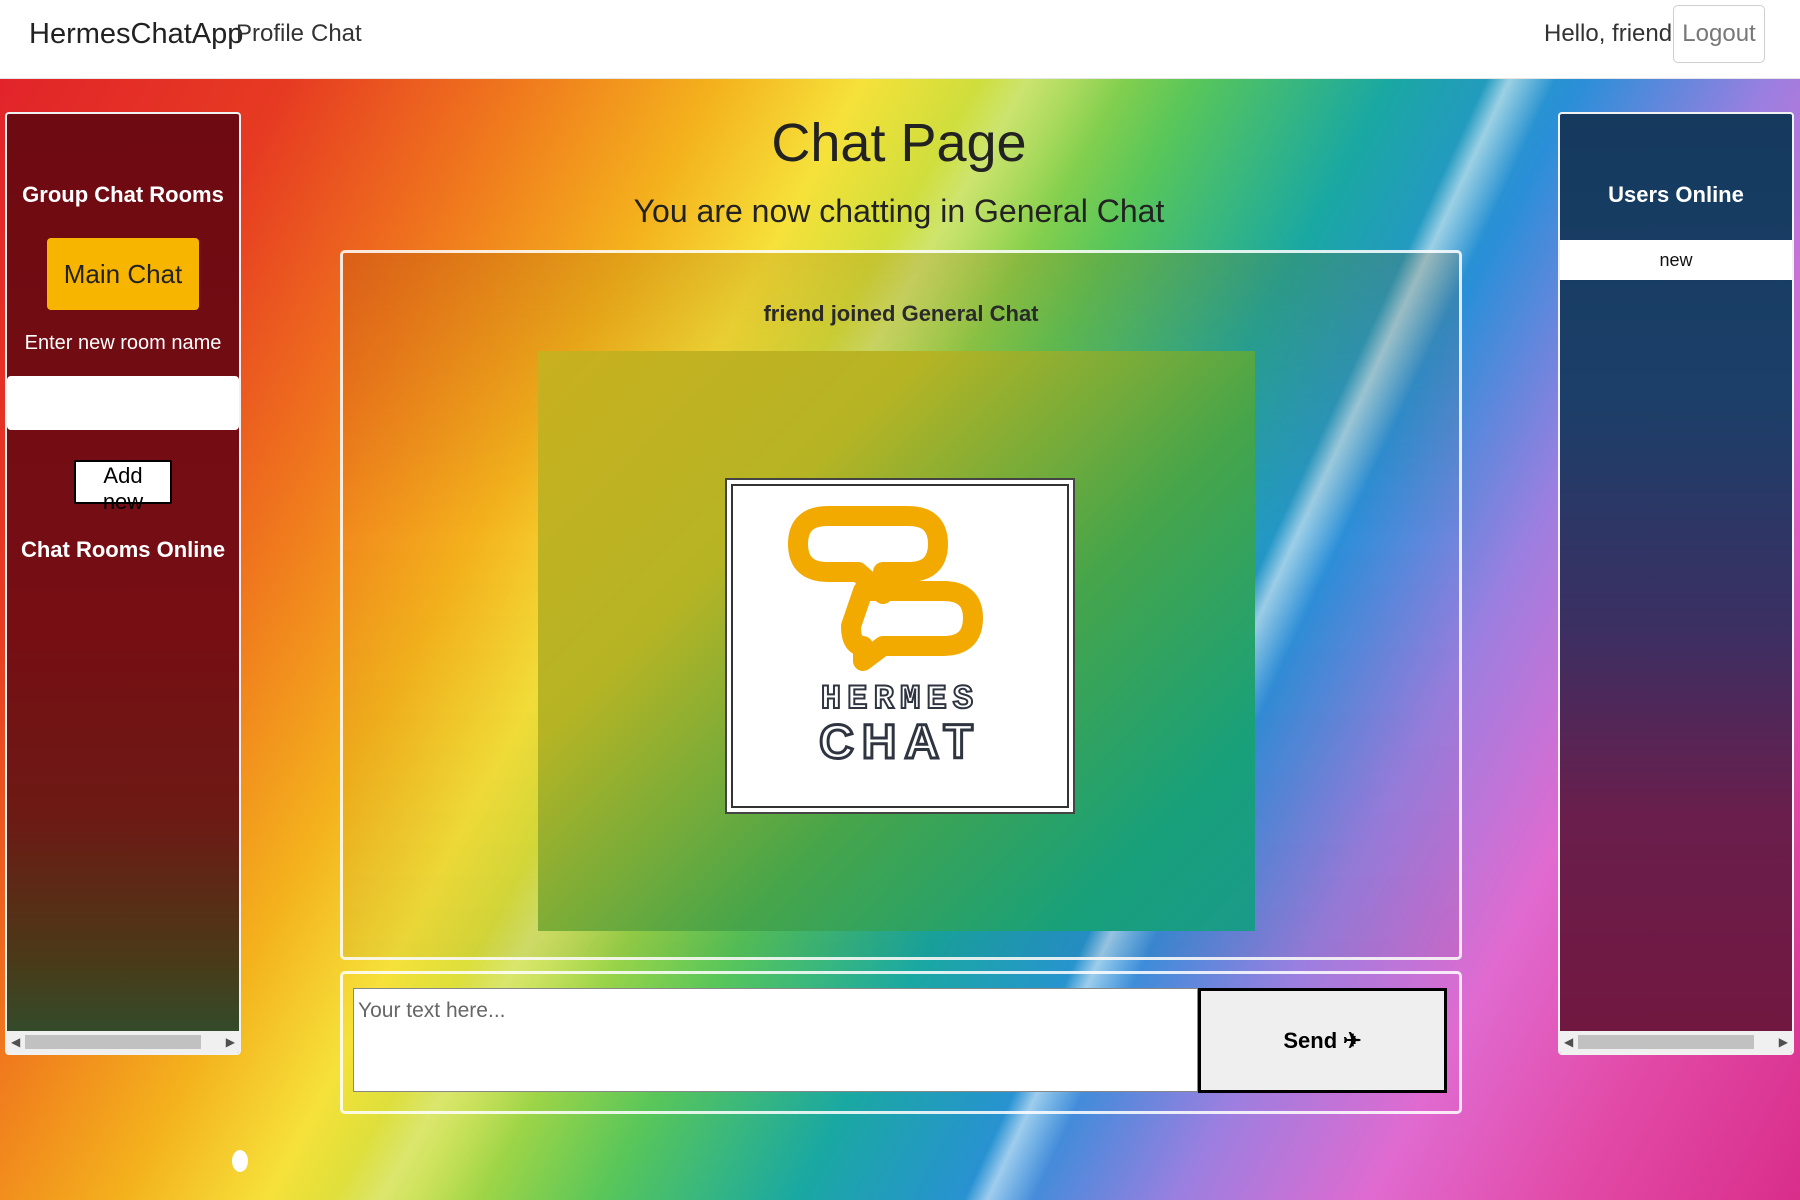 Image resolution: width=1800 pixels, height=1200 pixels. What do you see at coordinates (240, 1161) in the screenshot?
I see `background-decoration` at bounding box center [240, 1161].